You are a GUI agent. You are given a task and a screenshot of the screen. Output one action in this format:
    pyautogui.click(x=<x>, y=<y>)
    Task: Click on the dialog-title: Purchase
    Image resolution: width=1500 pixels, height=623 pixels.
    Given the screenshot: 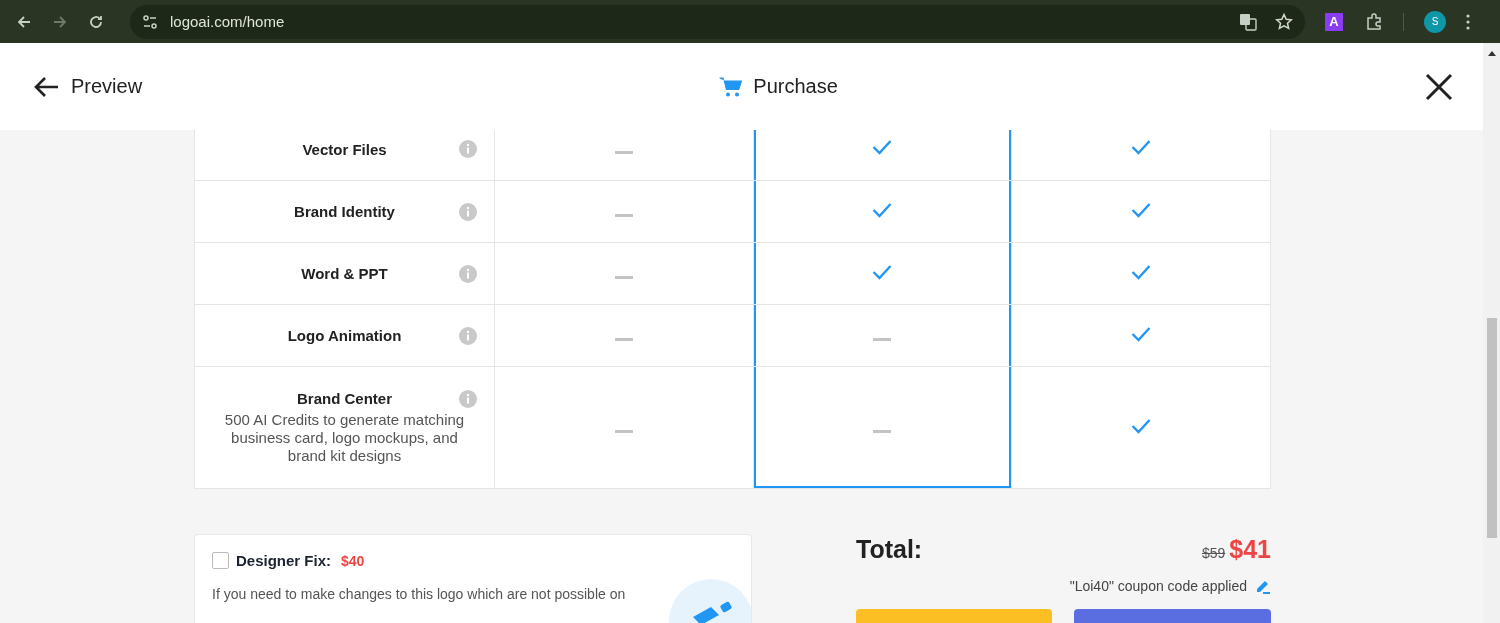 What is the action you would take?
    pyautogui.click(x=795, y=86)
    